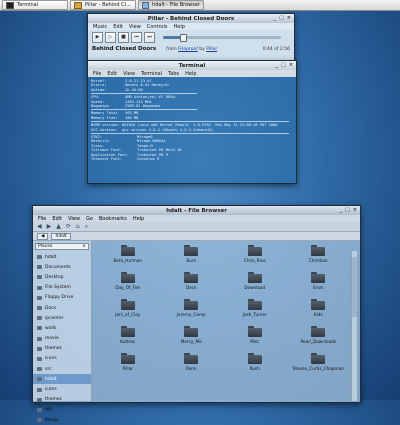 This screenshot has width=400, height=425. Describe the element at coordinates (97, 37) in the screenshot. I see `play-button: ▶` at that location.